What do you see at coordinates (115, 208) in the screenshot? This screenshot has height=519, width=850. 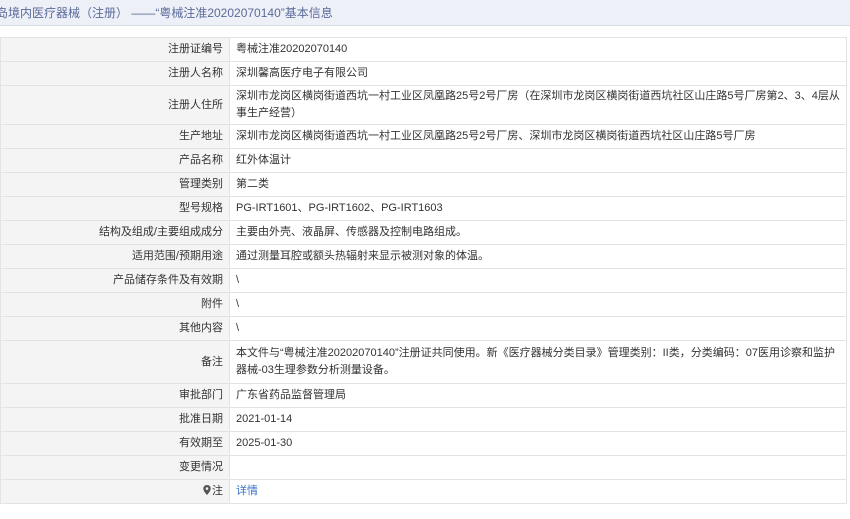 I see `row-label-model-spec: 型号规格` at bounding box center [115, 208].